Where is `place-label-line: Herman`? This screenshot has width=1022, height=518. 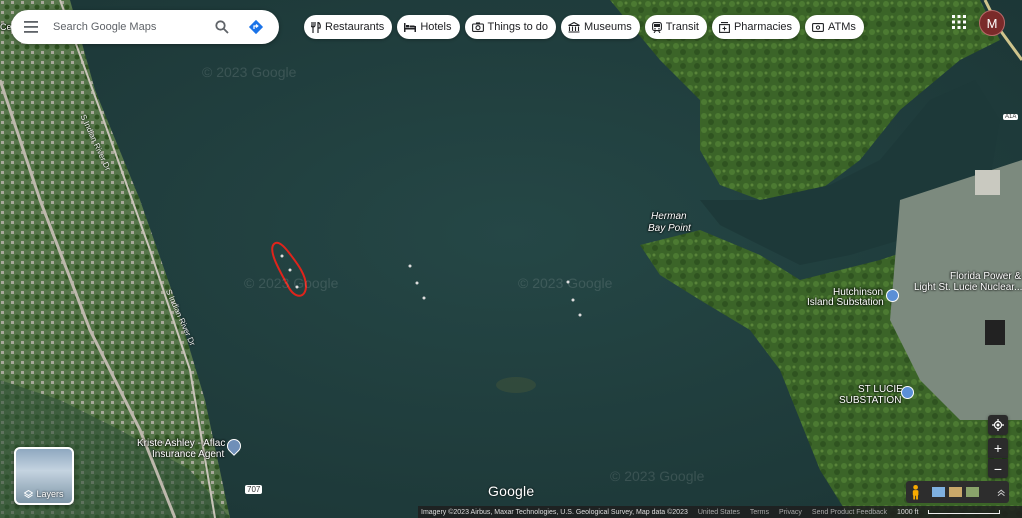 place-label-line: Herman is located at coordinates (669, 216).